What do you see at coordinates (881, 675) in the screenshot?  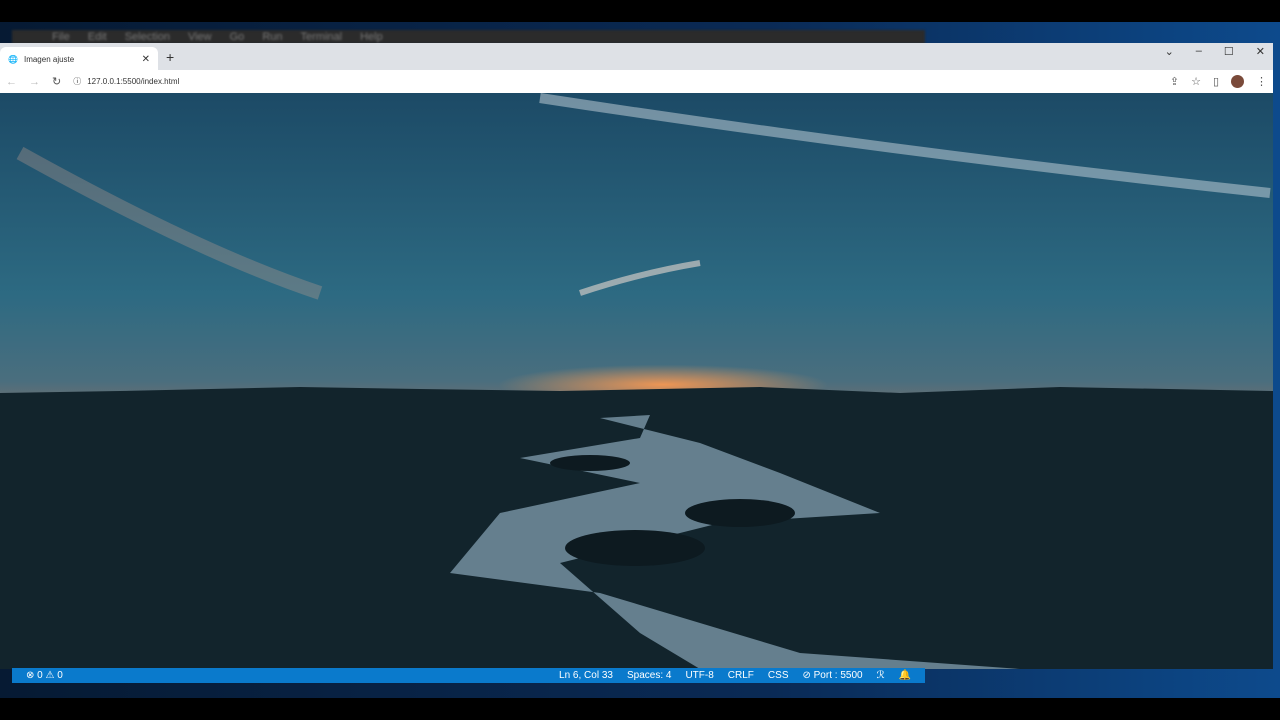 I see `accounts-icon: ℛ` at bounding box center [881, 675].